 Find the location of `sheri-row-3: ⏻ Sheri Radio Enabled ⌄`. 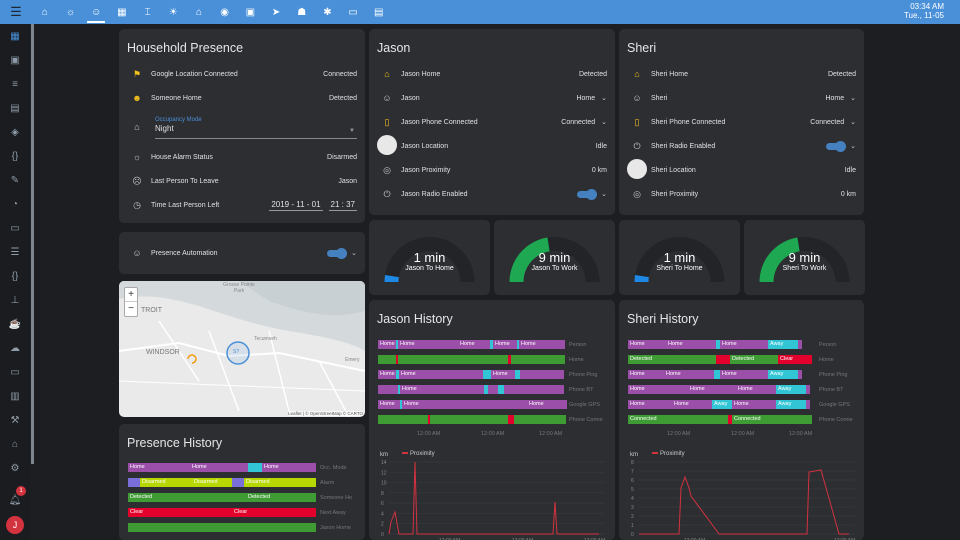

sheri-row-3: ⏻ Sheri Radio Enabled ⌄ is located at coordinates (741, 146).